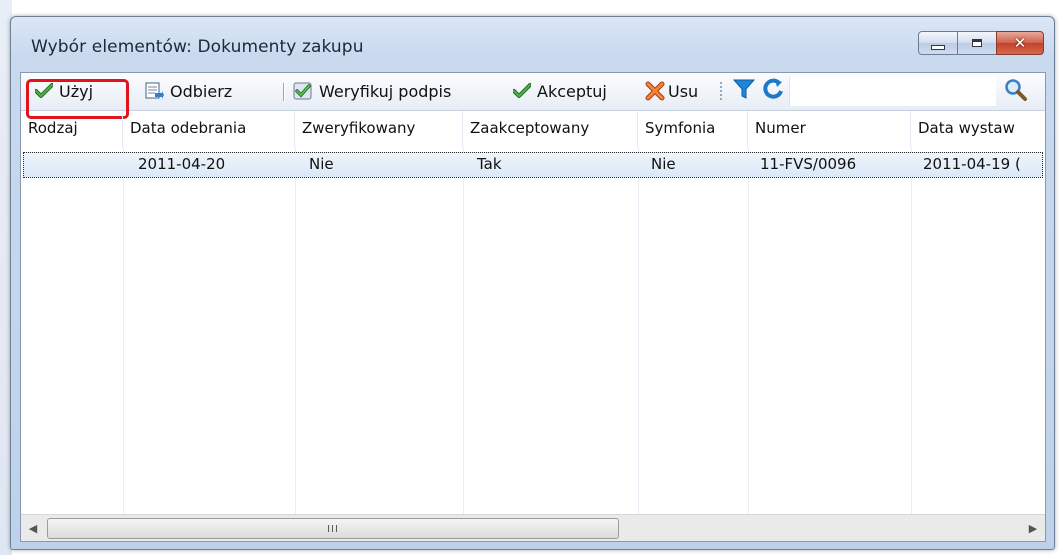 This screenshot has height=555, width=1061. I want to click on filter-icon, so click(744, 91).